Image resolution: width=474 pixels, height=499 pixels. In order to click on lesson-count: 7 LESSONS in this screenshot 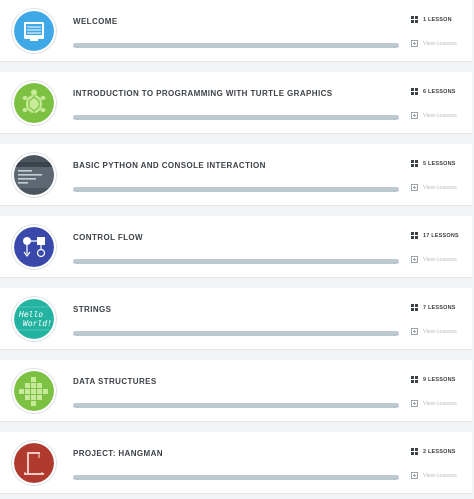, I will do `click(433, 307)`.